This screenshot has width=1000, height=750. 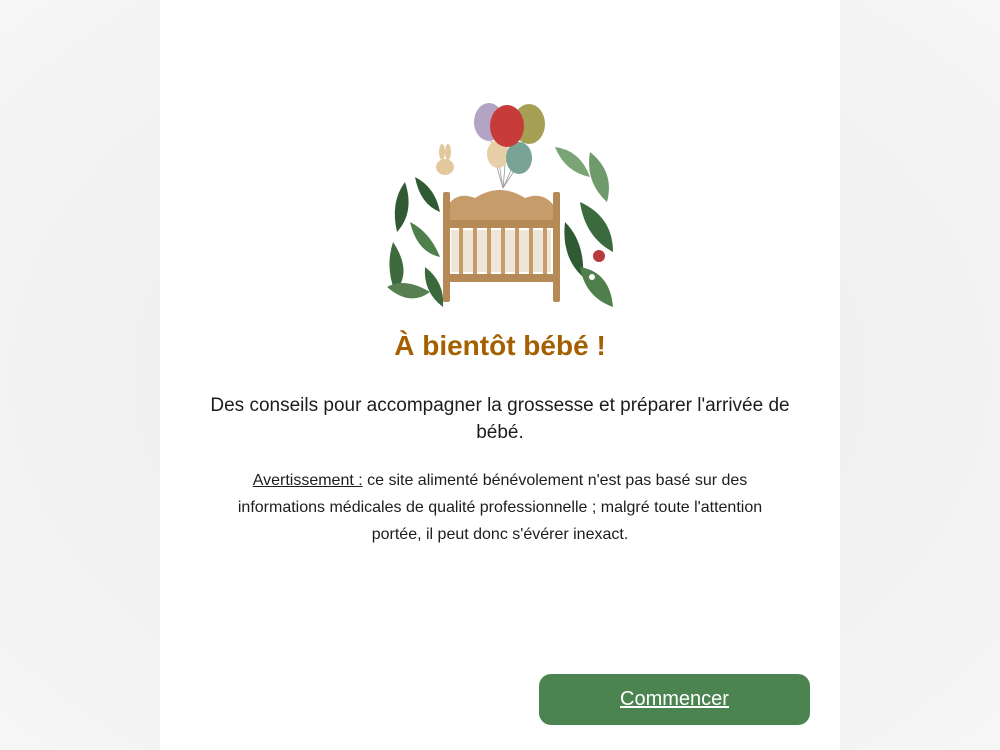 What do you see at coordinates (307, 480) in the screenshot?
I see `disclaimer-label: Avertissement :` at bounding box center [307, 480].